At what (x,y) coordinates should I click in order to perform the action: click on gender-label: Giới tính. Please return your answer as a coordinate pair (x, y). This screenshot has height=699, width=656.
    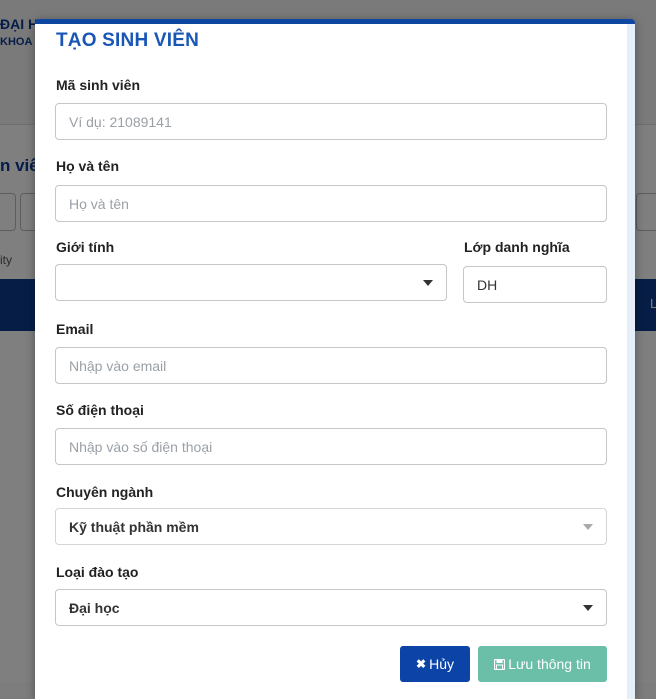
    Looking at the image, I should click on (85, 247).